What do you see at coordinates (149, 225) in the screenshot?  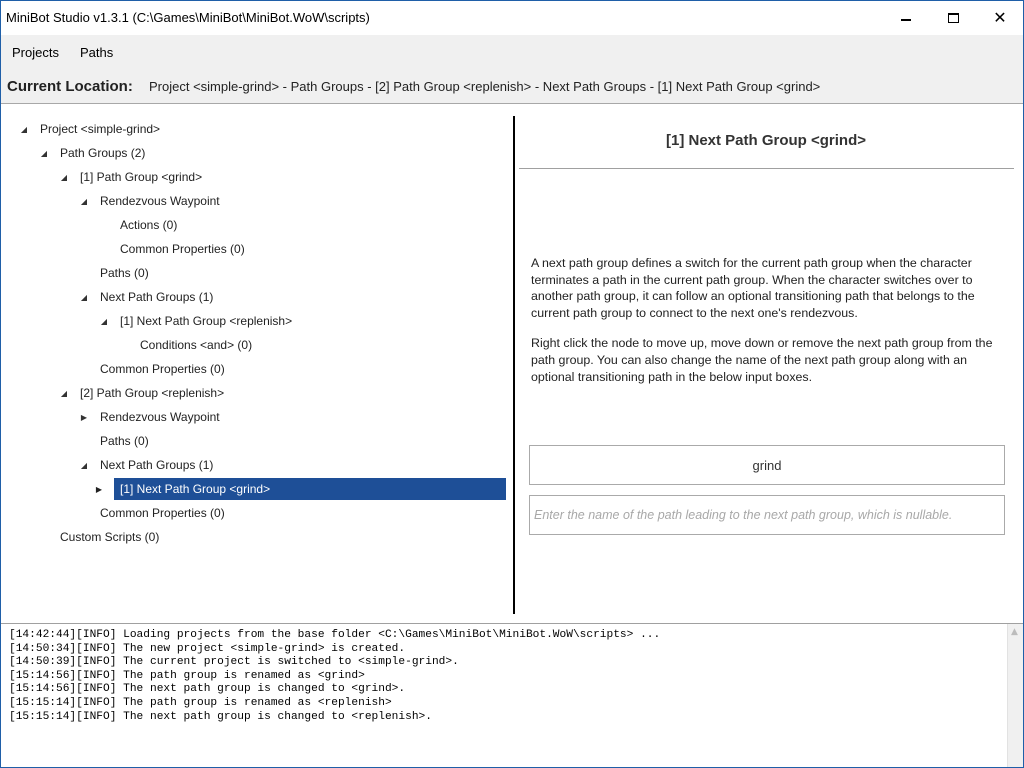 I see `tree-node-label: Actions (0)` at bounding box center [149, 225].